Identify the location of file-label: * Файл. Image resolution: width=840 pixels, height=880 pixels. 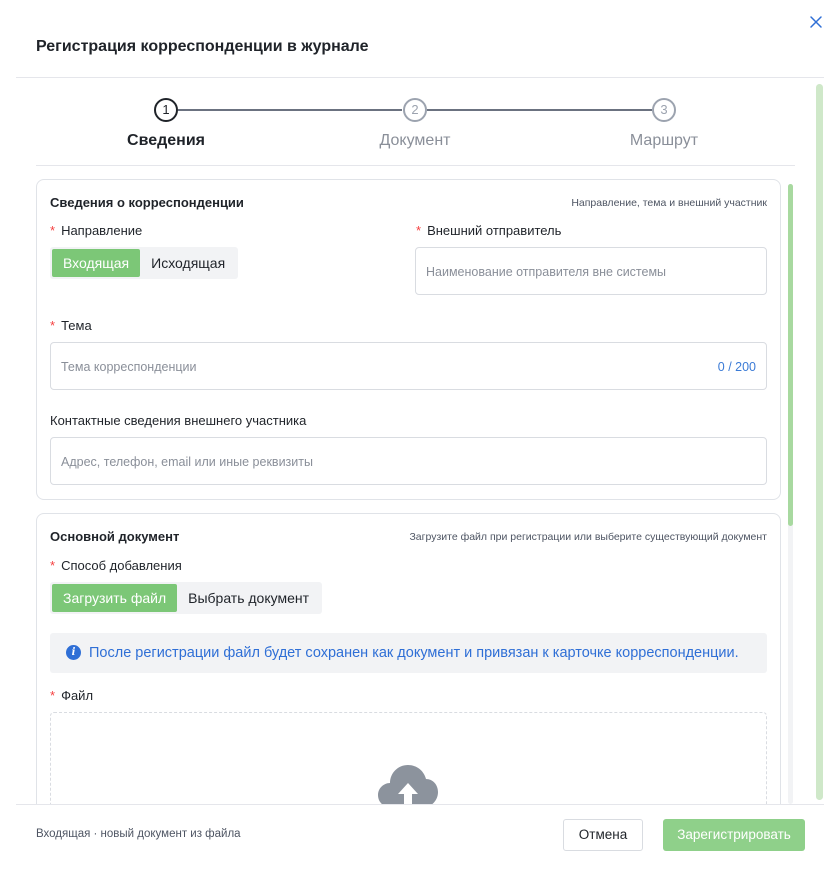
(71, 695).